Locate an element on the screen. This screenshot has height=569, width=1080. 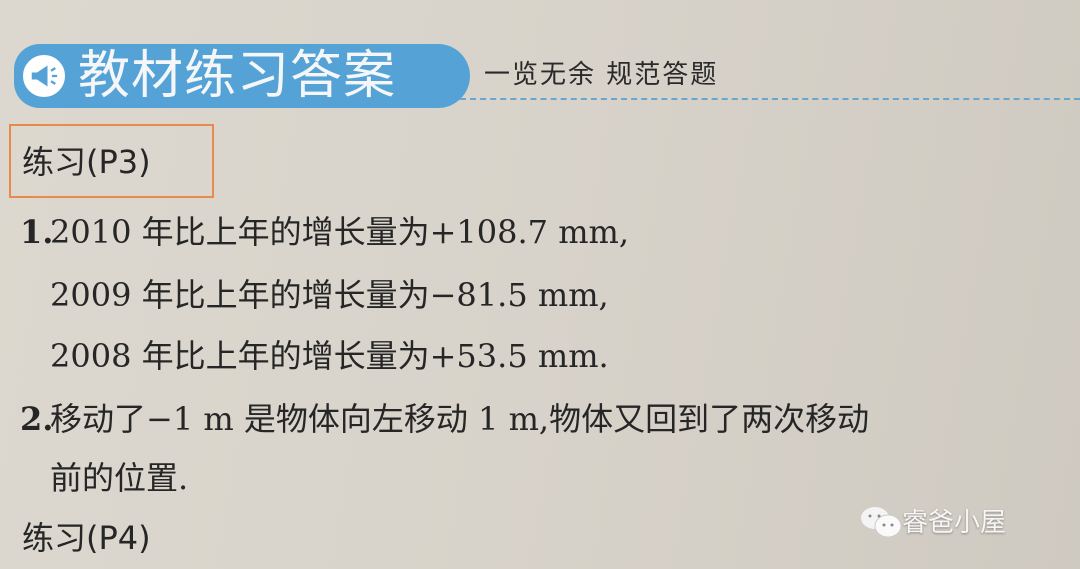
item-number: 1. is located at coordinates (37, 232).